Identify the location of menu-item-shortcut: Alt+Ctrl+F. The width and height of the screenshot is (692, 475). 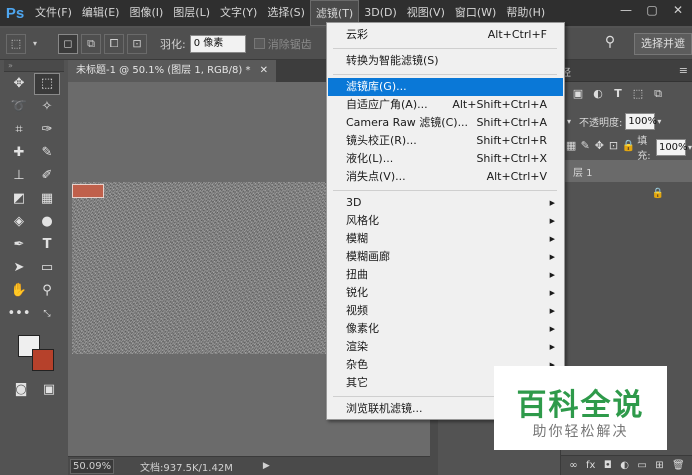
(517, 34).